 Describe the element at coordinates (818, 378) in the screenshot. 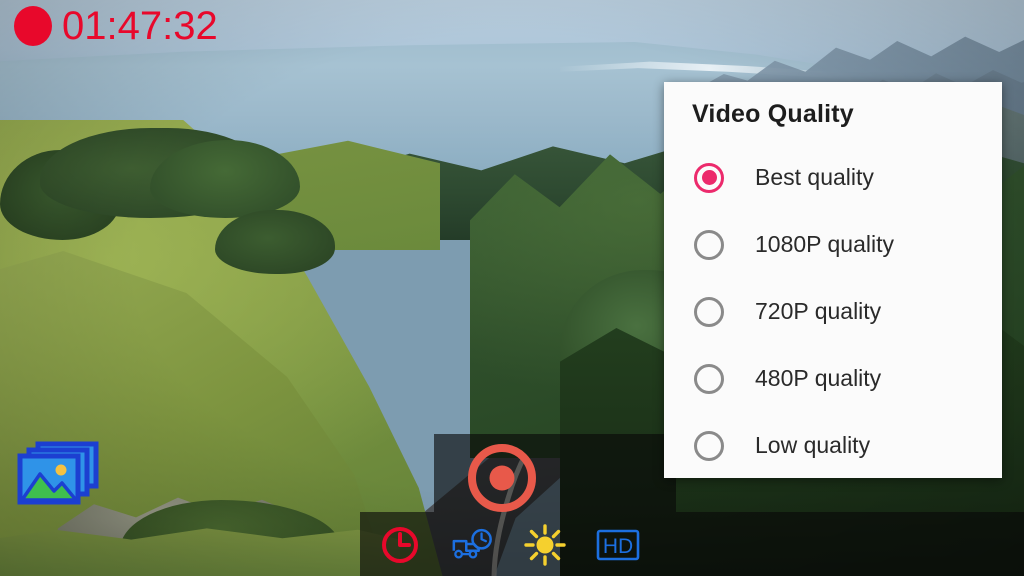

I see `option-label: 480P quality` at that location.